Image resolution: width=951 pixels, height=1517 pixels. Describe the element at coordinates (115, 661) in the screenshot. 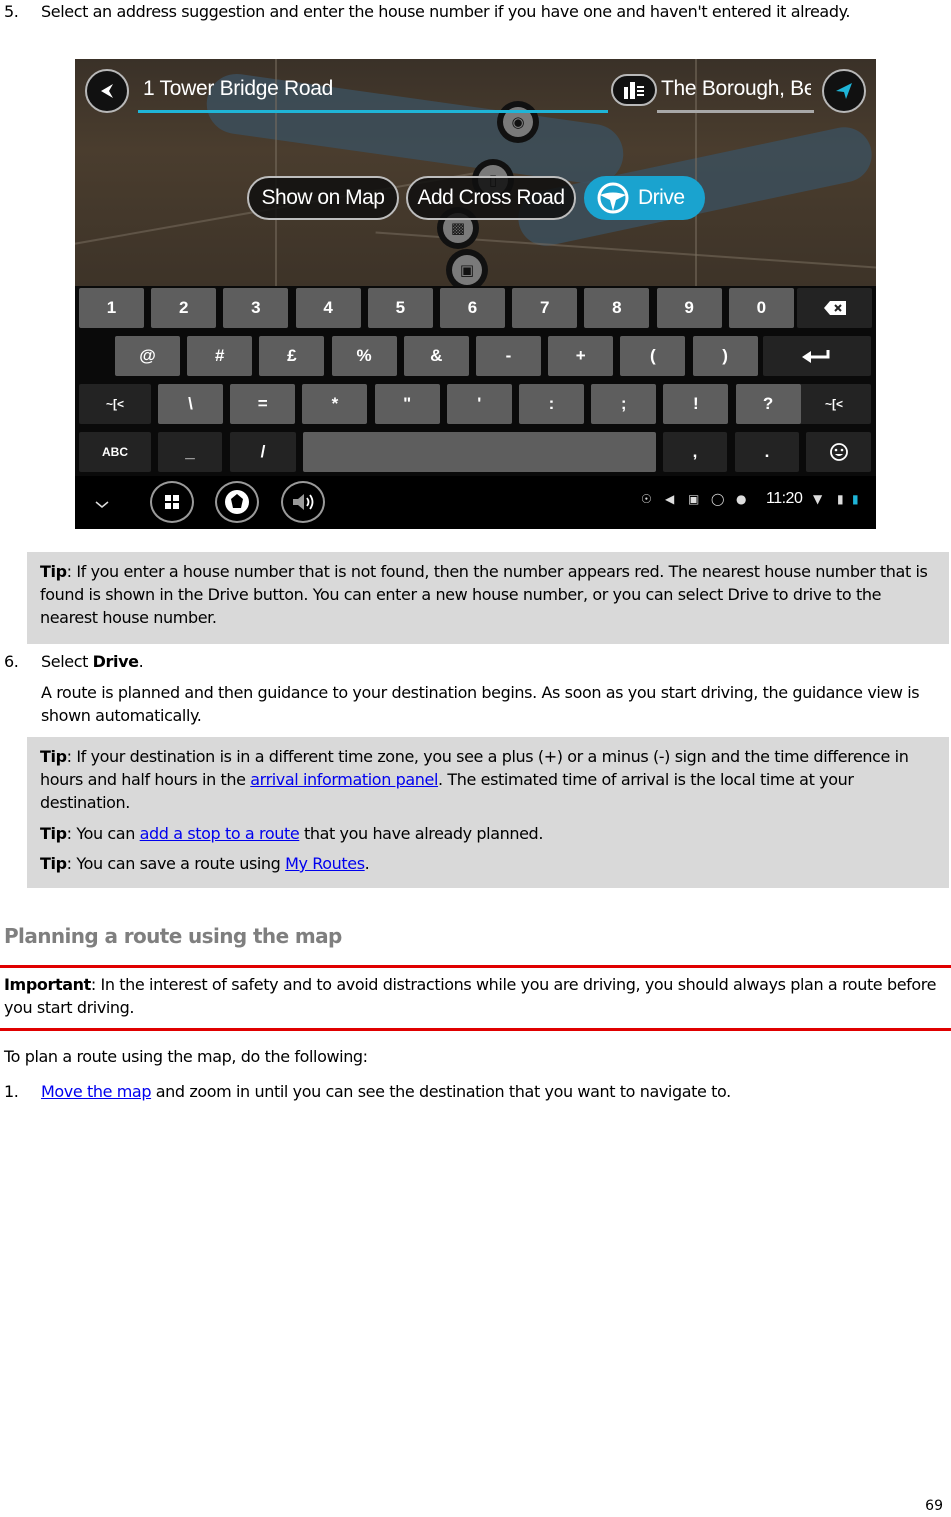

I see `step-text-bold: Drive` at that location.